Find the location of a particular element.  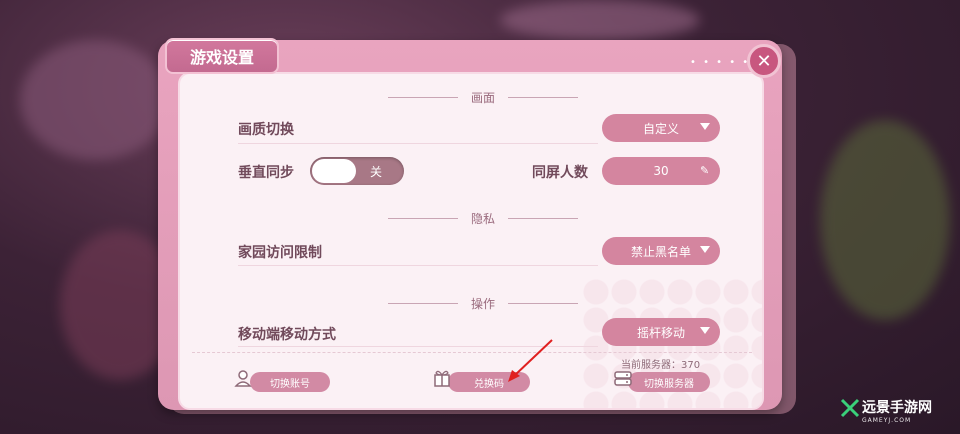

close-icon: ✕ is located at coordinates (764, 61).